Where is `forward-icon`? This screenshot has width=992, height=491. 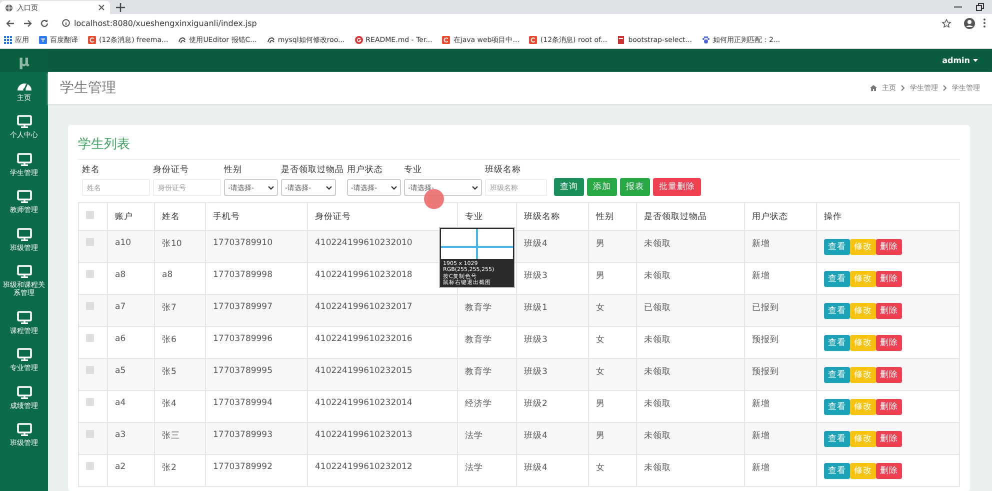
forward-icon is located at coordinates (27, 23).